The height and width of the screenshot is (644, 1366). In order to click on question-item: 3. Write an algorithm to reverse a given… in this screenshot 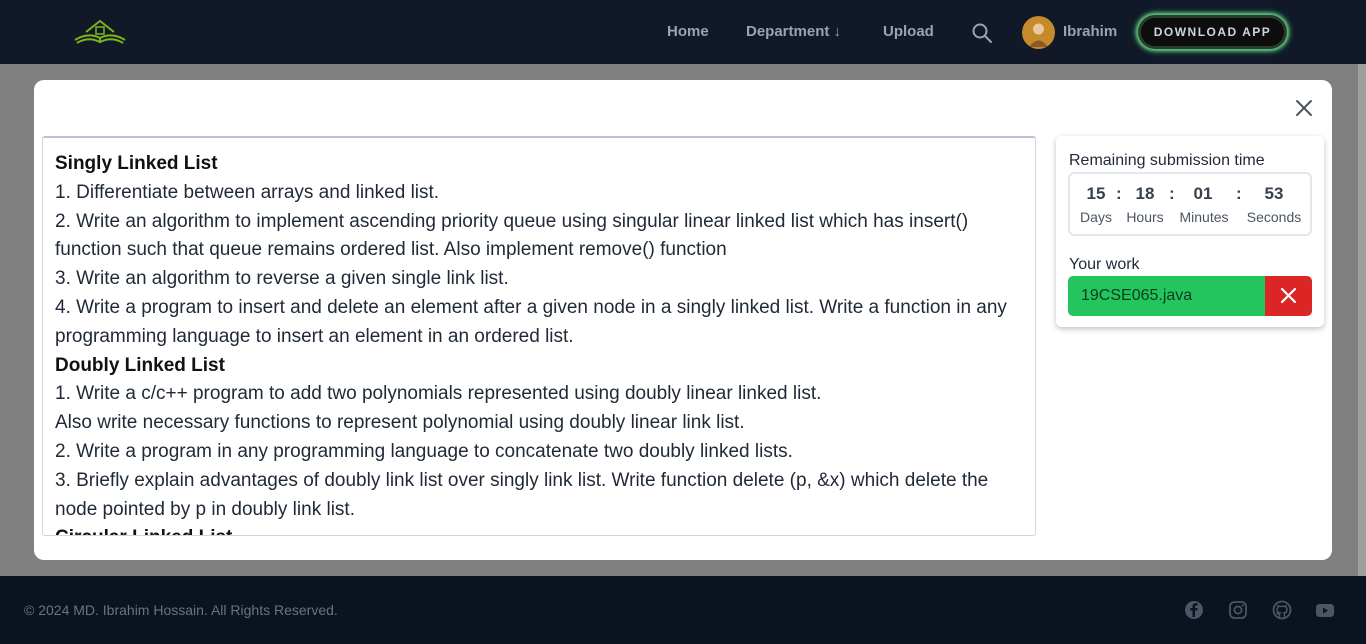, I will do `click(282, 279)`.